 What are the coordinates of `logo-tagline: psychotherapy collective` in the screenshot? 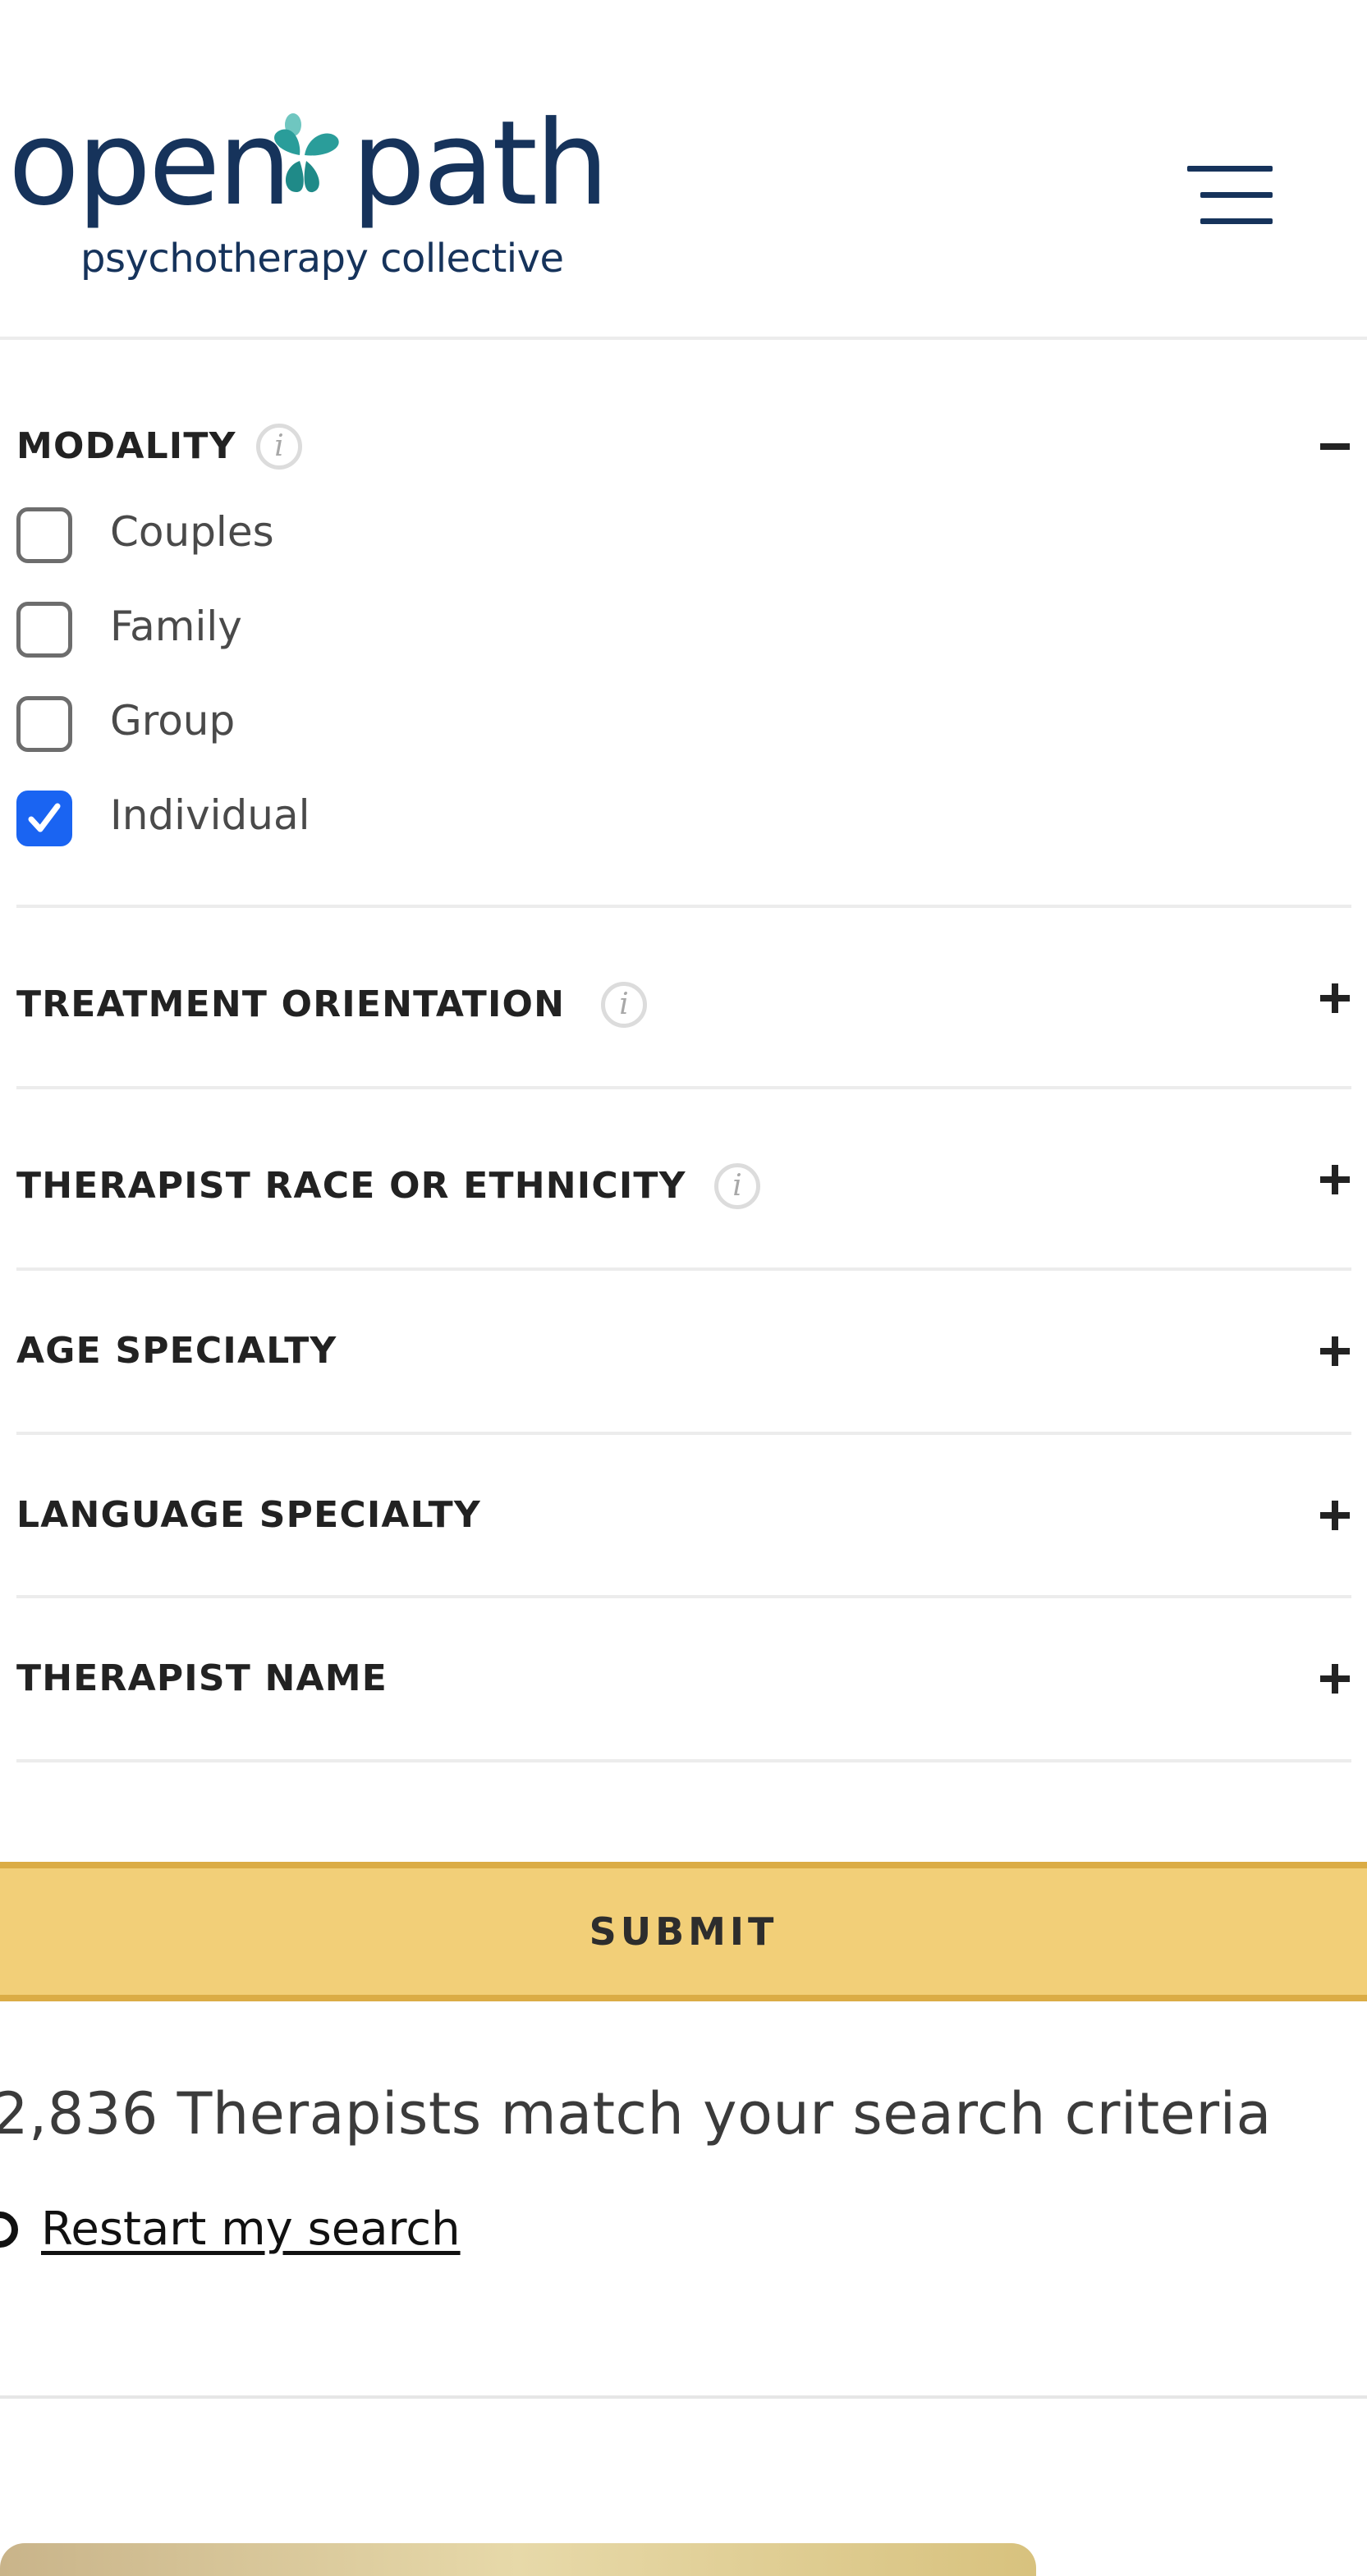 It's located at (322, 259).